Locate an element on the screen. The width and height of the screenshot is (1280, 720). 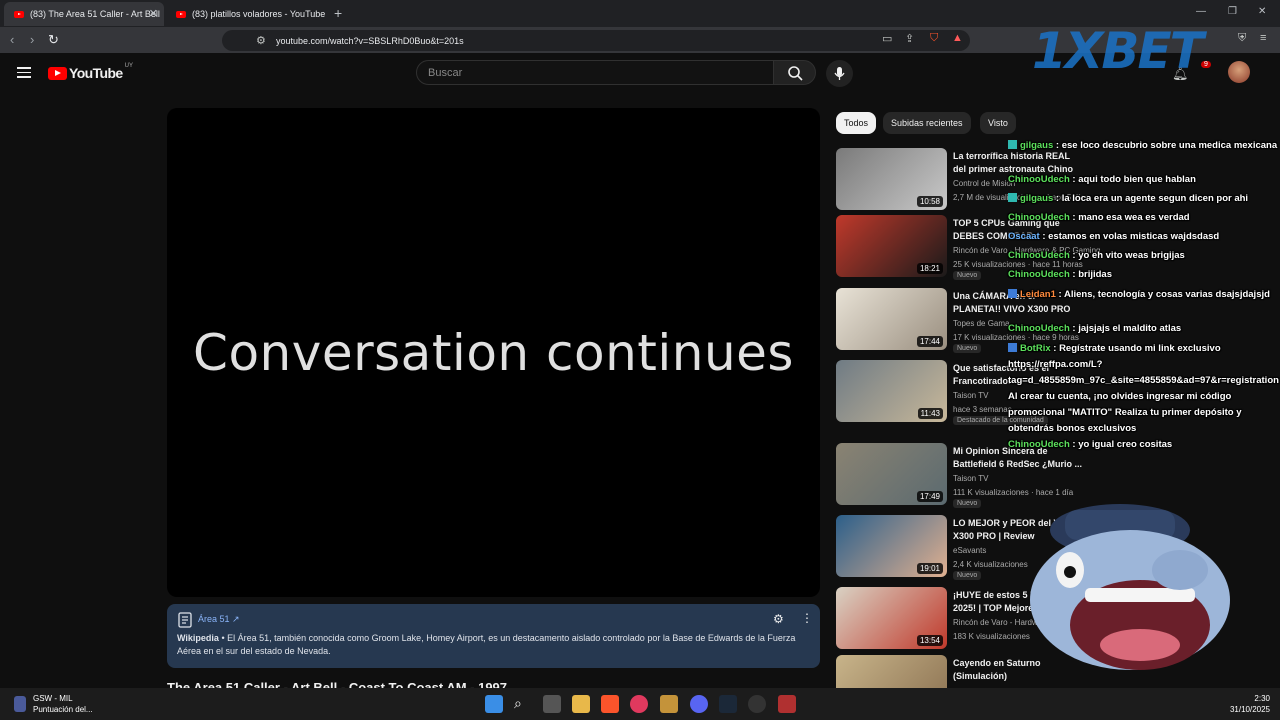
task-view-icon is located at coordinates (552, 704).